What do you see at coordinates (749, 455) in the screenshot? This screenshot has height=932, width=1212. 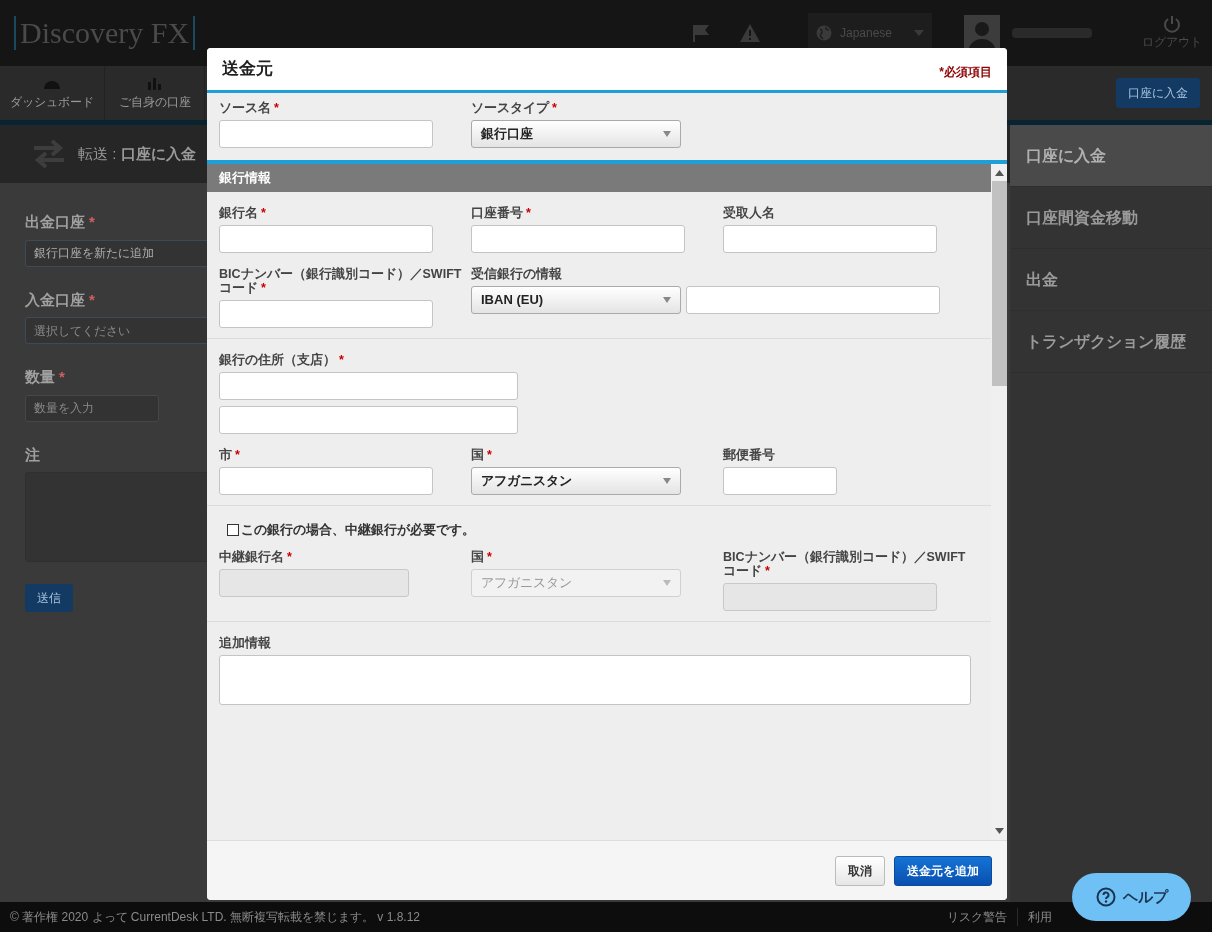 I see `field-label: 郵便番号` at bounding box center [749, 455].